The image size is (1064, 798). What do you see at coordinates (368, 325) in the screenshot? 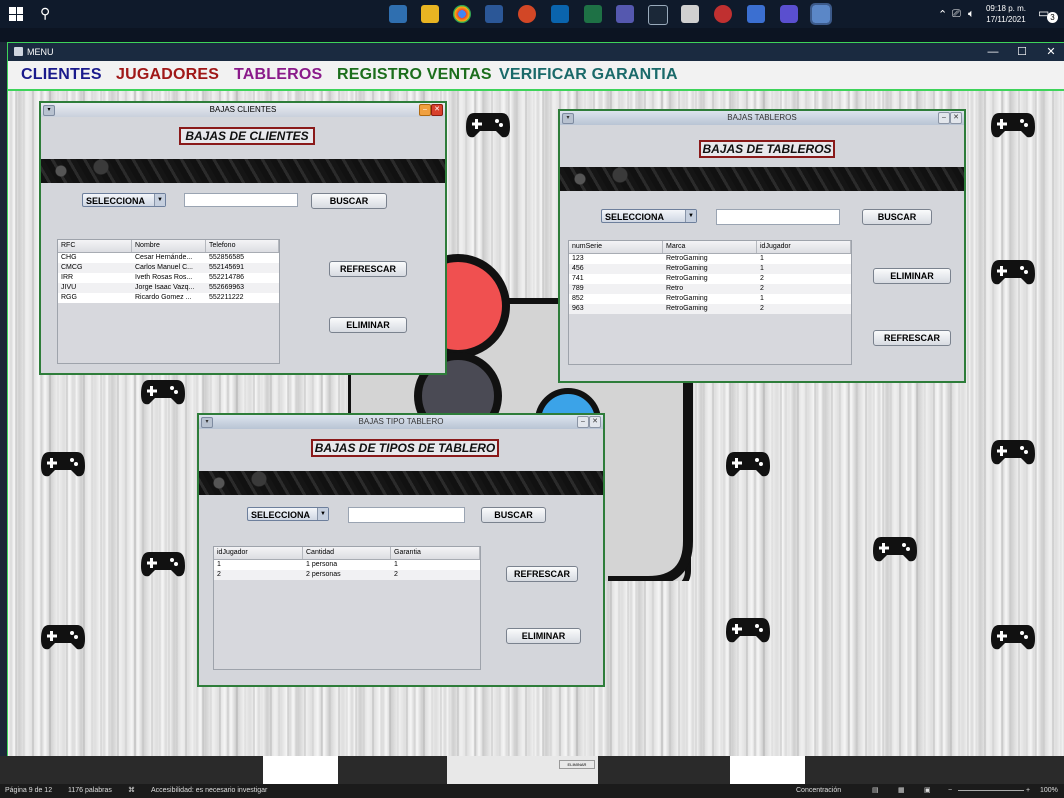
I see `clientes-eliminar-button: ELIMINAR` at bounding box center [368, 325].